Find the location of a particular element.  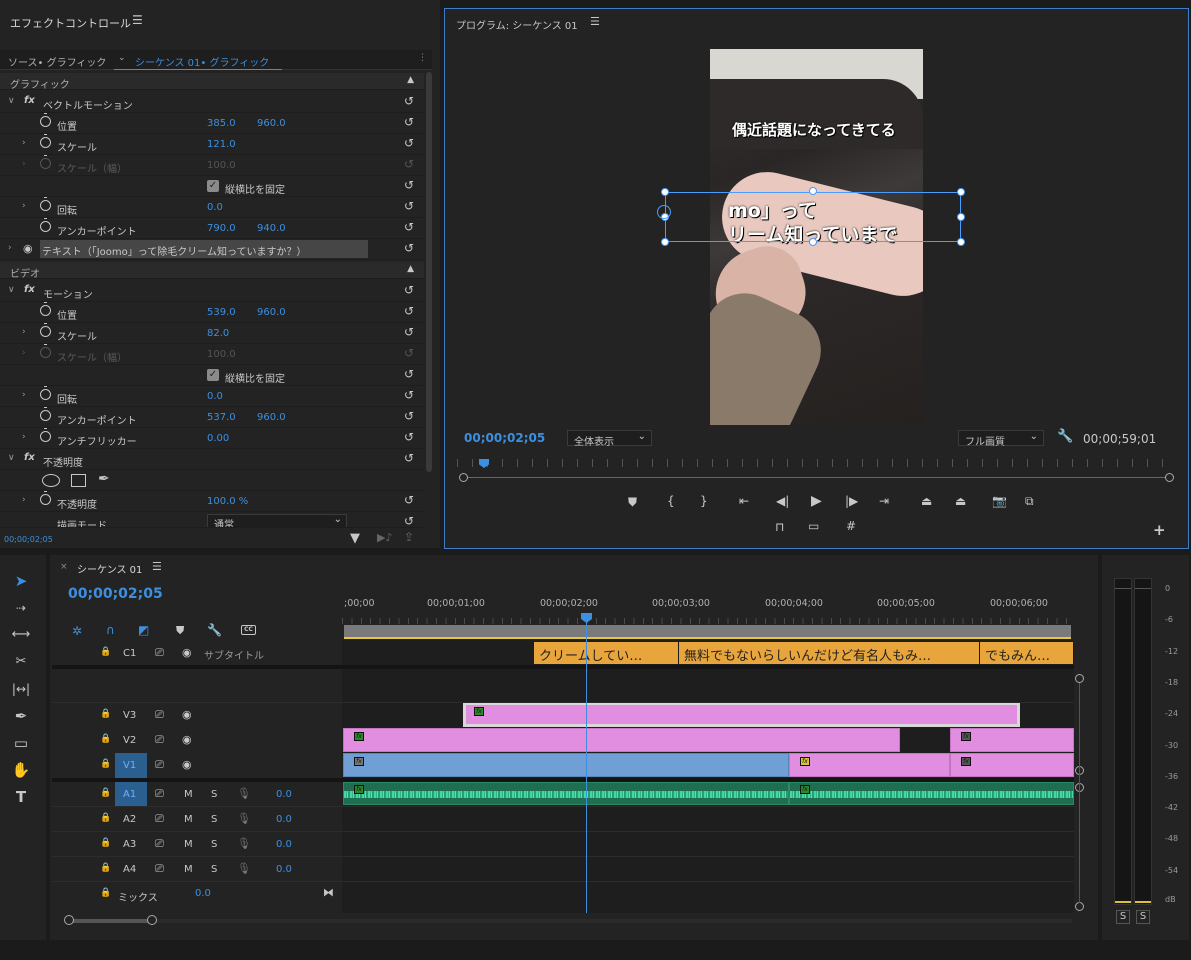

mark-out-icon: } is located at coordinates (704, 501).